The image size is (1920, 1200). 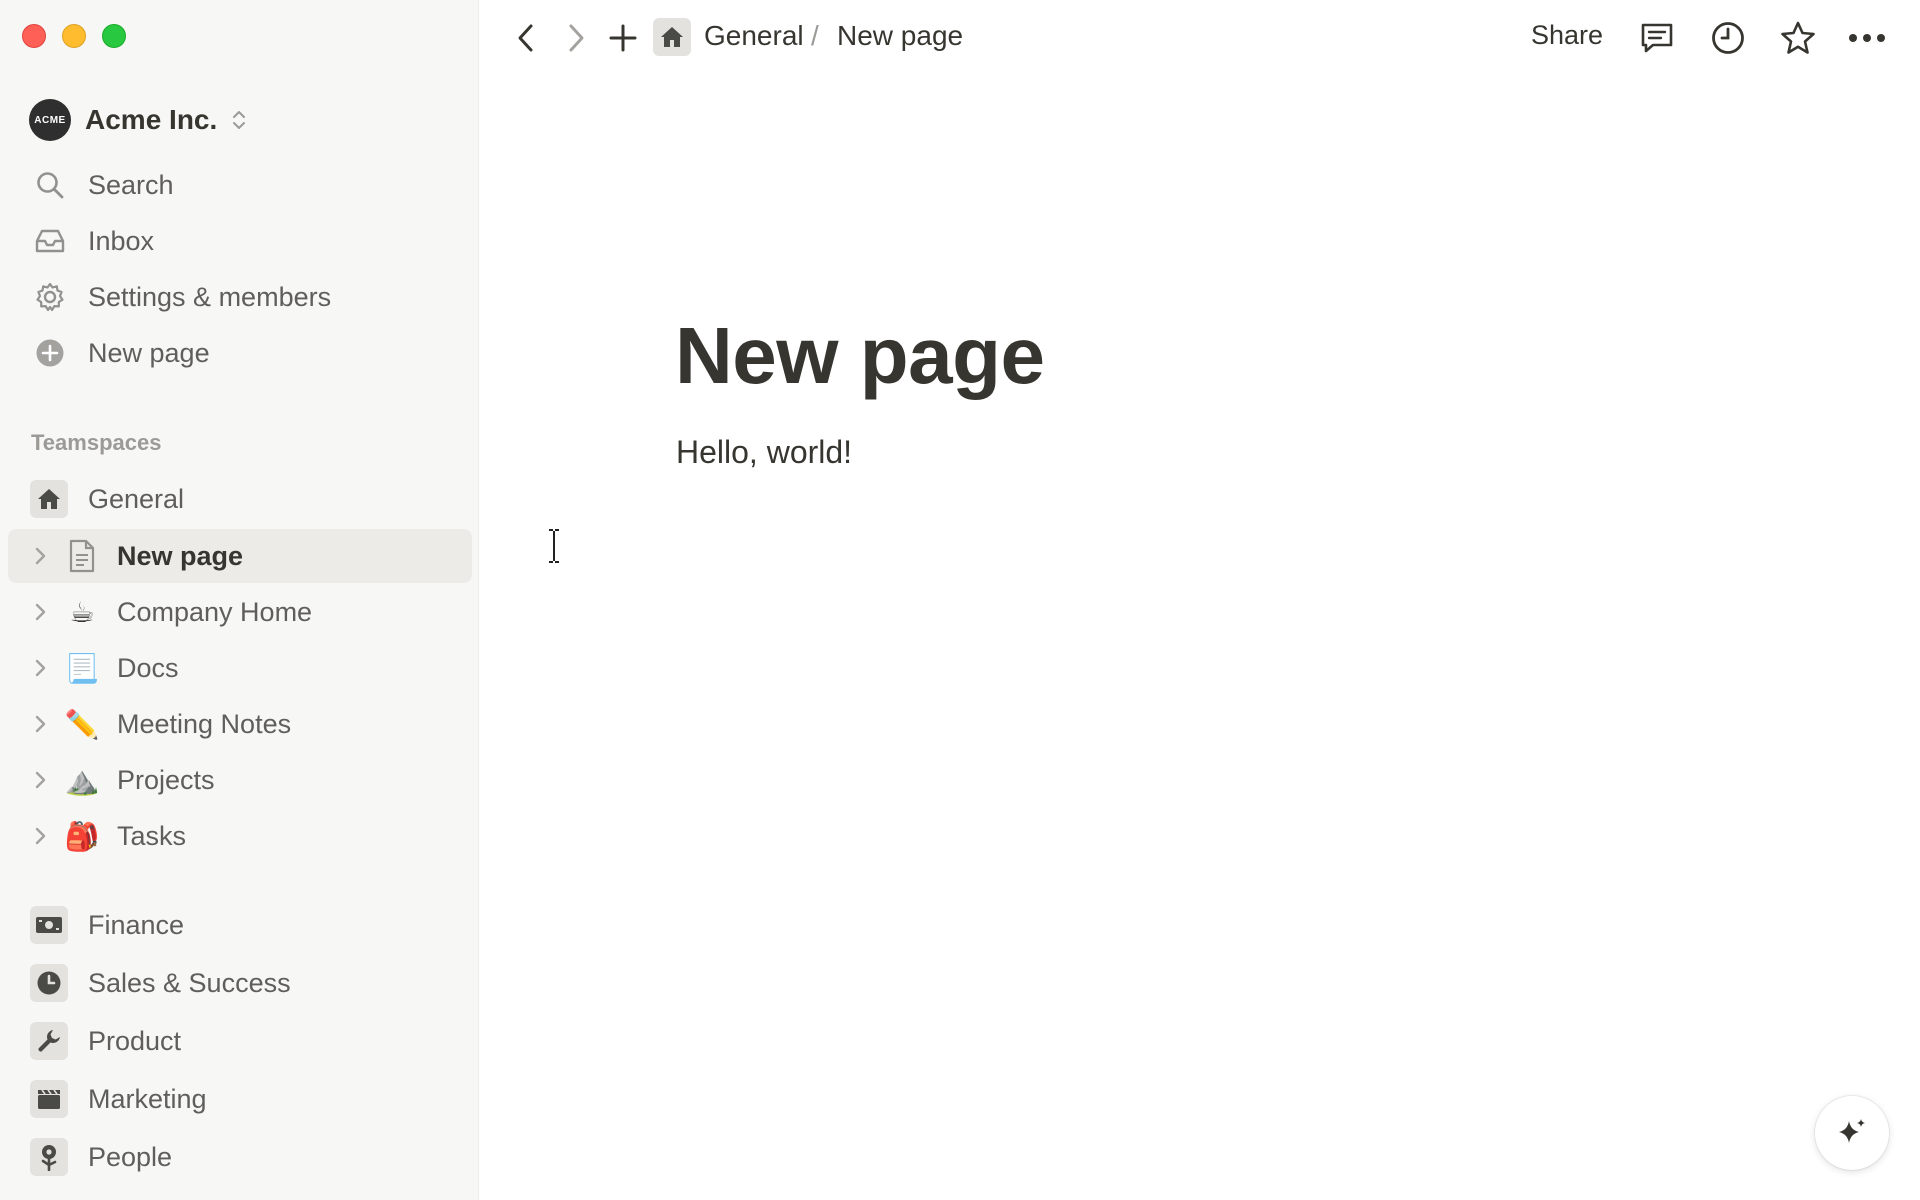 What do you see at coordinates (754, 36) in the screenshot?
I see `breadcrumb-parent: General` at bounding box center [754, 36].